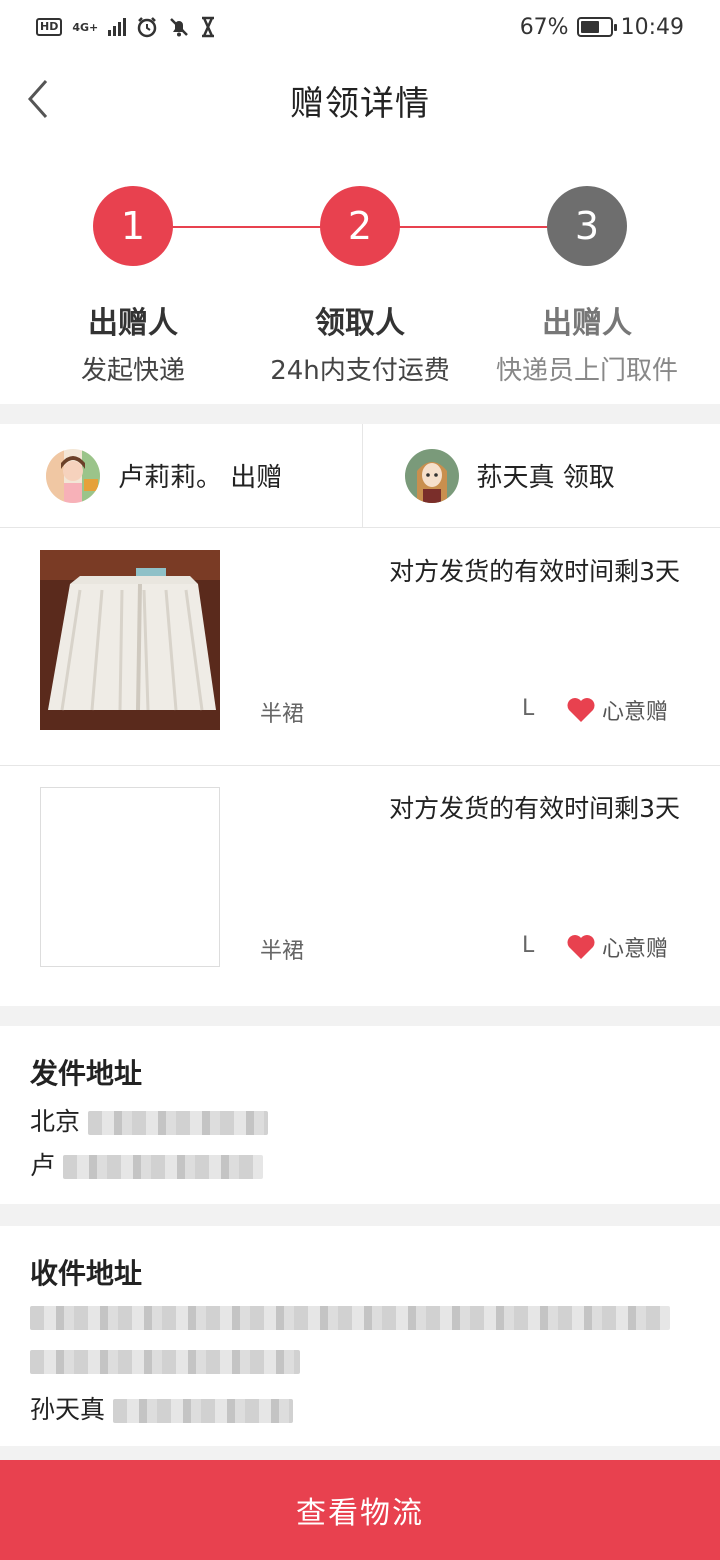 The height and width of the screenshot is (1560, 720). Describe the element at coordinates (85, 27) in the screenshot. I see `network-type: 4G+` at that location.